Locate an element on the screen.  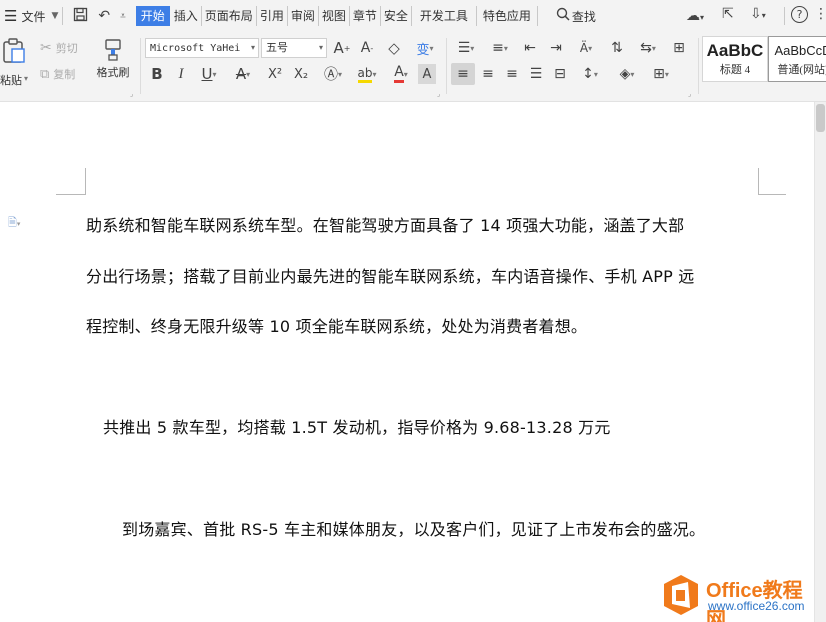
text-effect-icon: Ⓐ ▾ is located at coordinates (333, 74).